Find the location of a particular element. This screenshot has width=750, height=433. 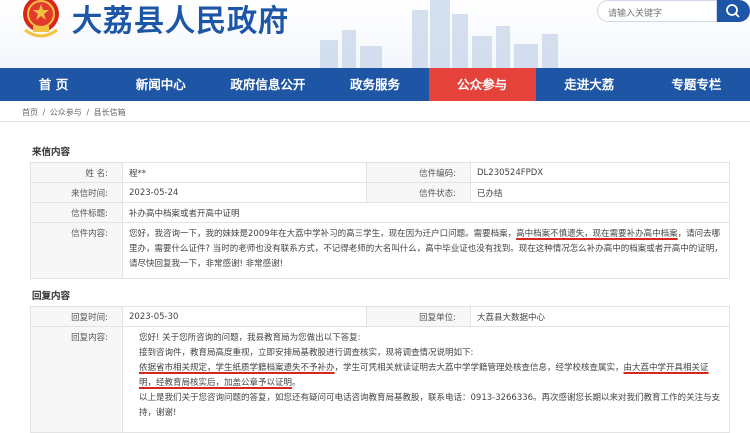

letter-content-highlight: 高中档案不慎遗失，现在需要补办高中档案 is located at coordinates (597, 234).